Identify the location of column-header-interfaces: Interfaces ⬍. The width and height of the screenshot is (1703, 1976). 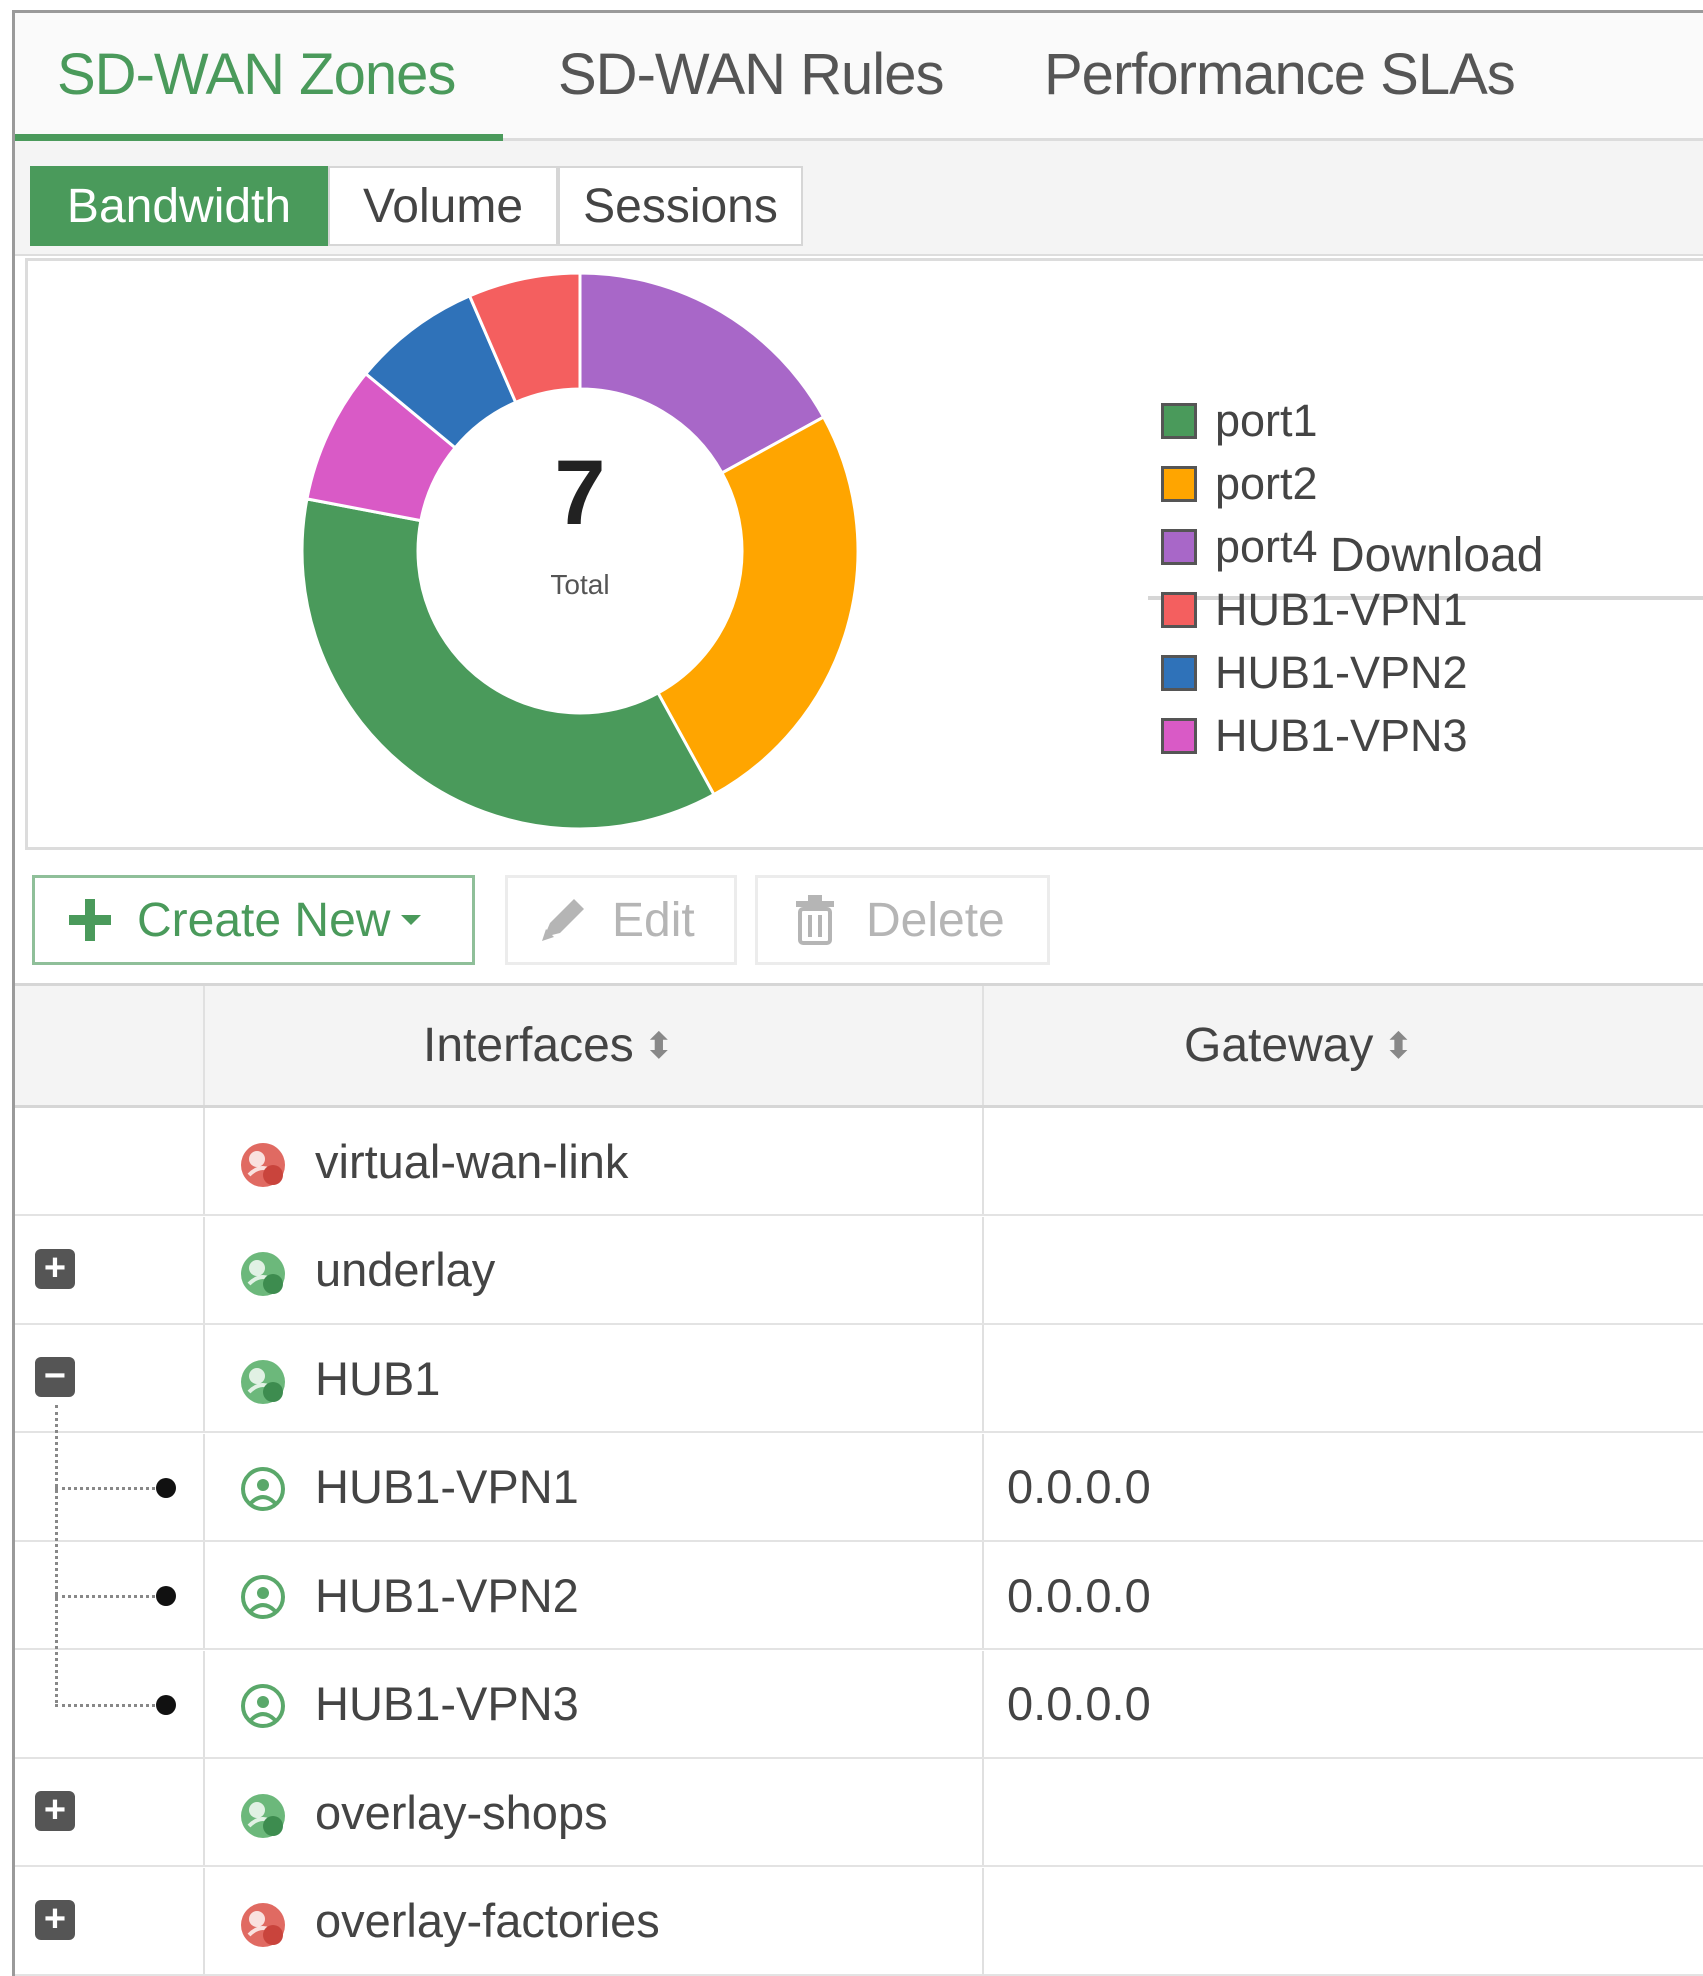
(550, 1045).